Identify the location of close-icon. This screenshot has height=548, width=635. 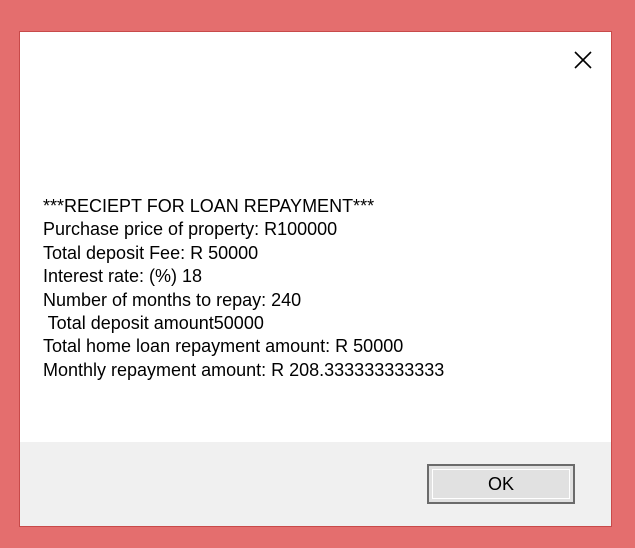
(583, 60).